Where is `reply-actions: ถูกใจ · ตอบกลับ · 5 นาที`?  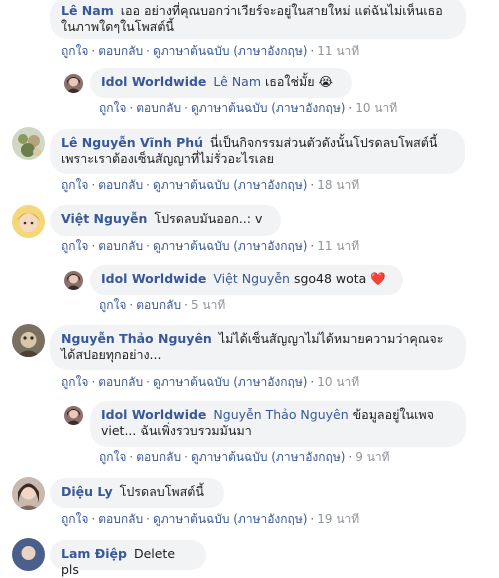 reply-actions: ถูกใจ · ตอบกลับ · 5 นาที is located at coordinates (162, 305).